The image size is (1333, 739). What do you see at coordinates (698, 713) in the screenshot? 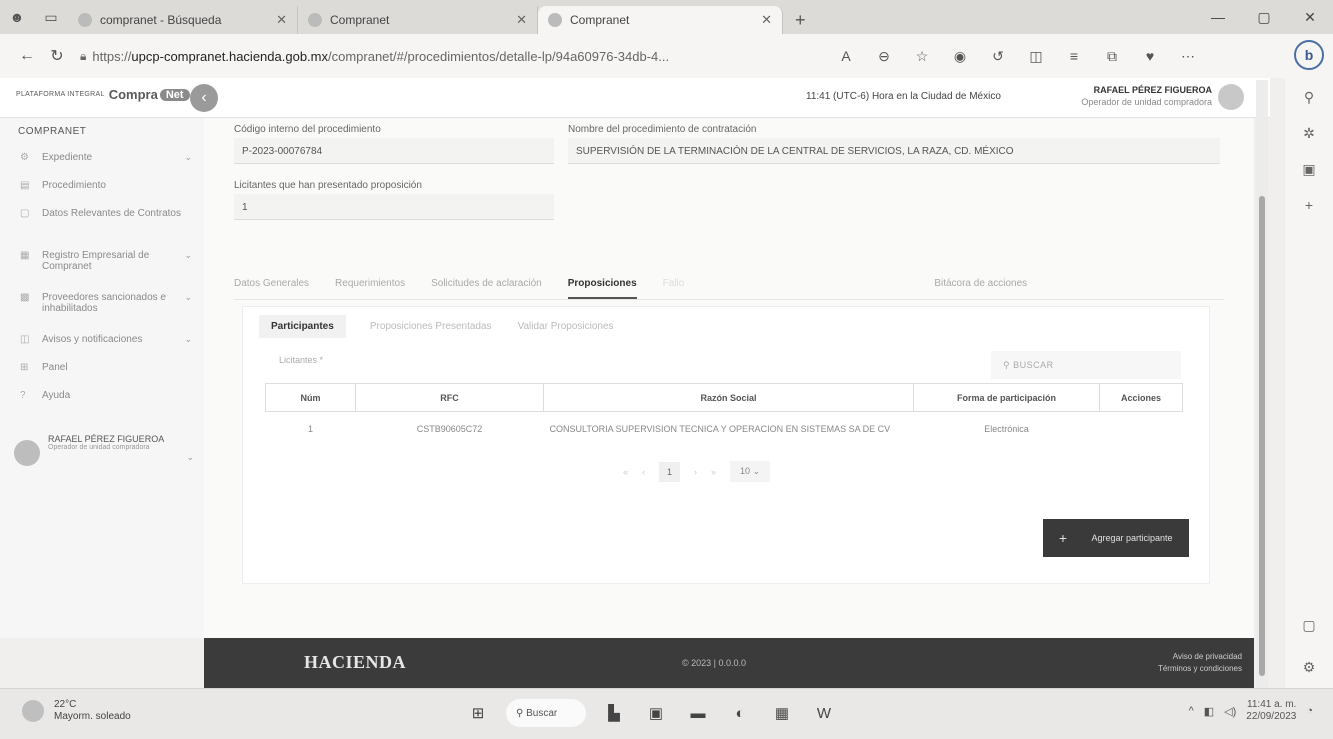
I see `folder-icon: ▬` at bounding box center [698, 713].